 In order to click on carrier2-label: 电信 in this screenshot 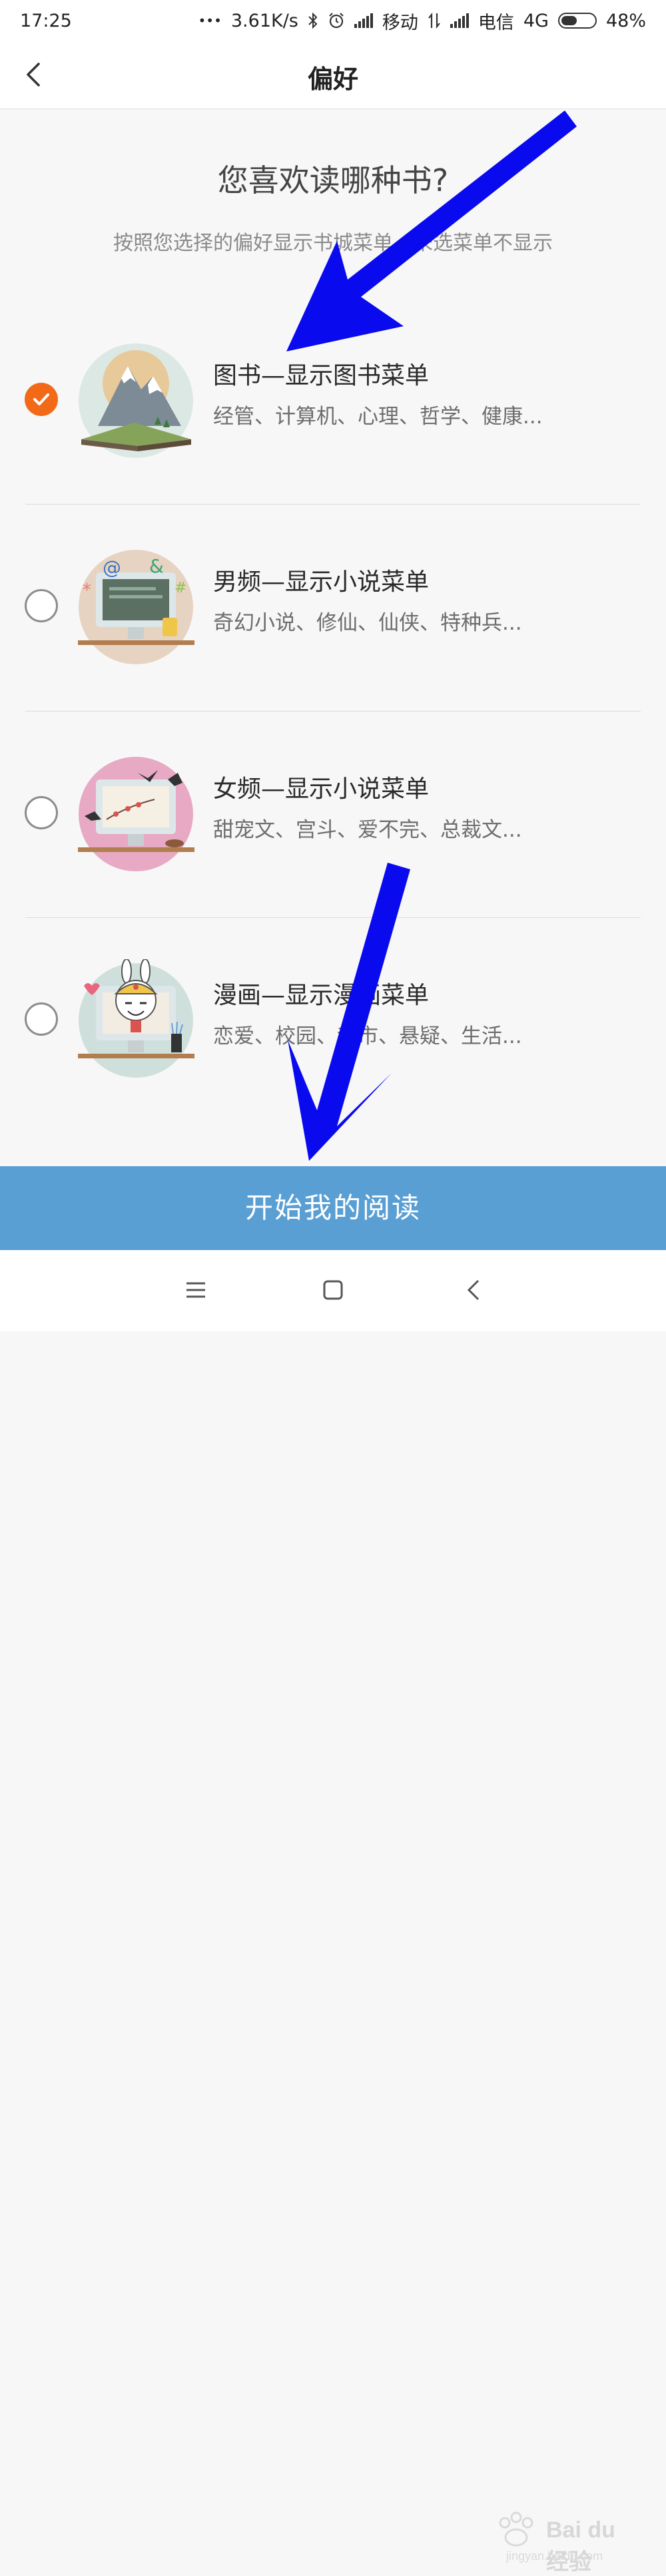, I will do `click(496, 22)`.